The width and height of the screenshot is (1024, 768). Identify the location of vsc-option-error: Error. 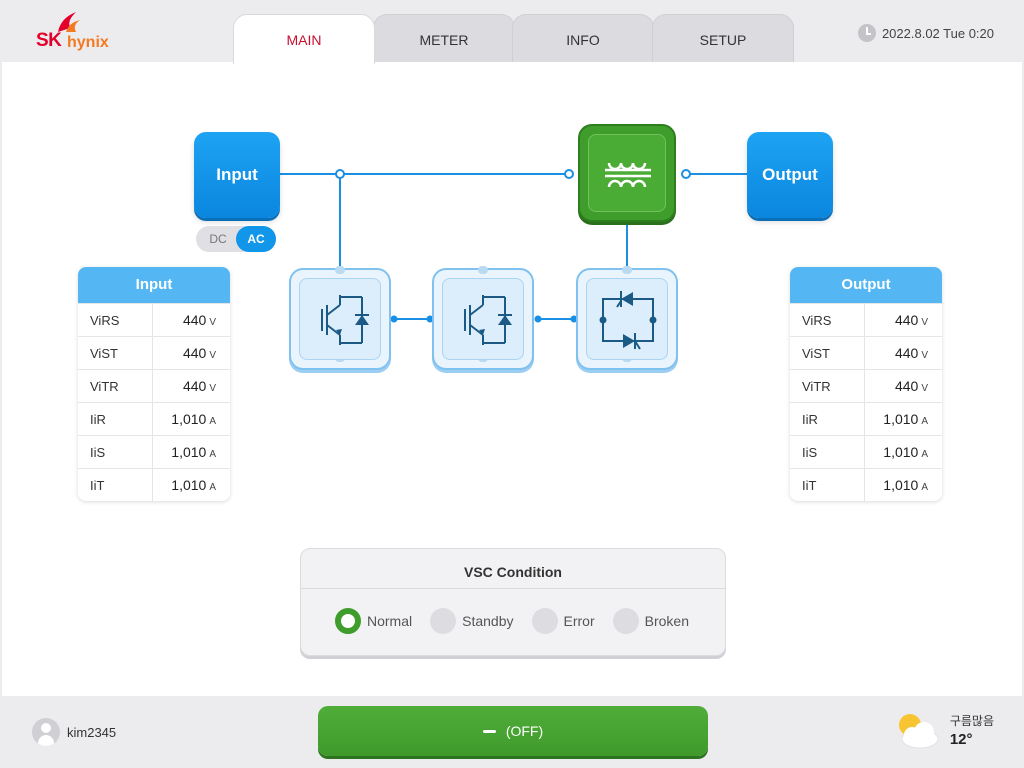
(563, 621).